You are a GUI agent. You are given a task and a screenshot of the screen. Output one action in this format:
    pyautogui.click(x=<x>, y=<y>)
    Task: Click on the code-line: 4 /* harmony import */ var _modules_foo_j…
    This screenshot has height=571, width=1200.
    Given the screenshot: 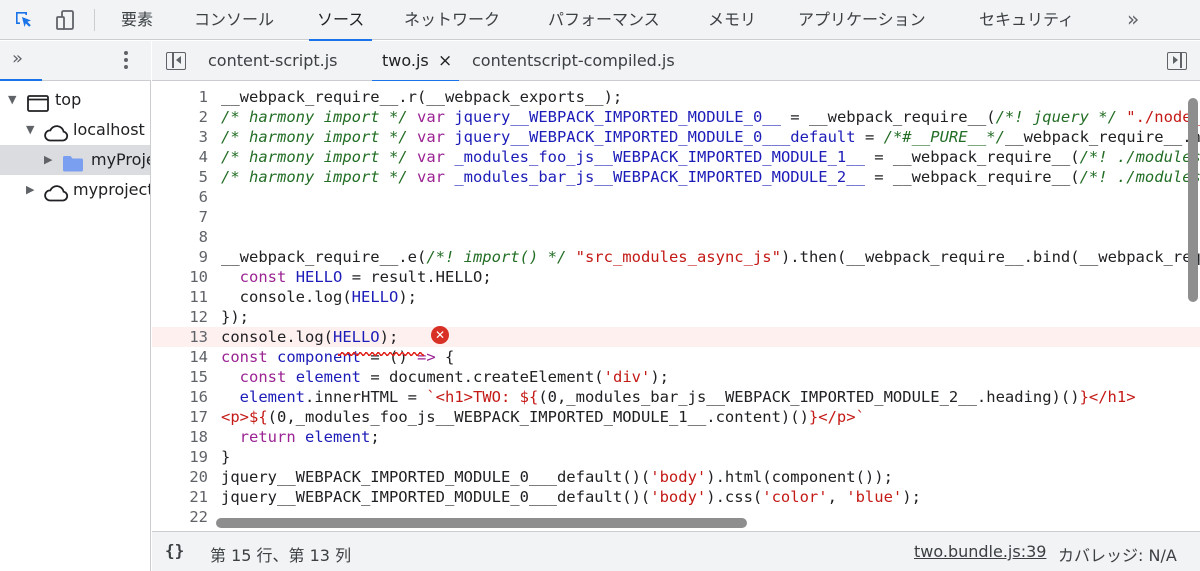 What is the action you would take?
    pyautogui.click(x=676, y=157)
    